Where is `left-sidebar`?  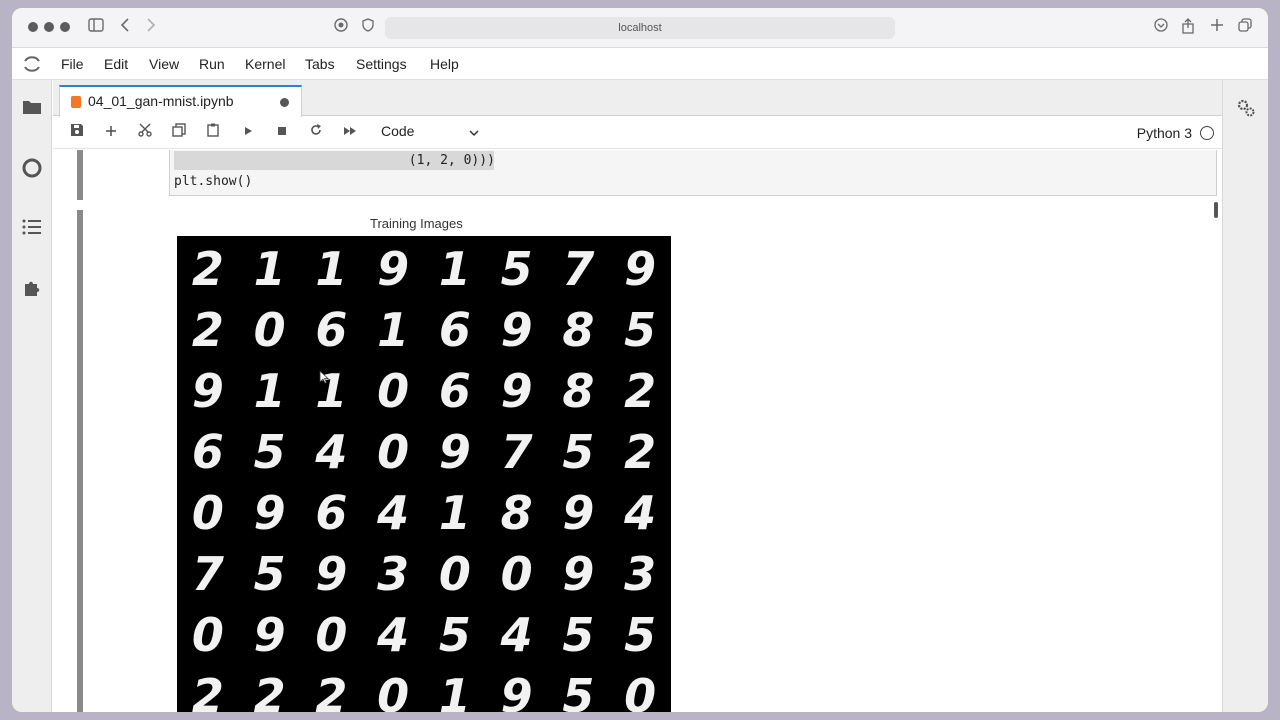
left-sidebar is located at coordinates (32, 396).